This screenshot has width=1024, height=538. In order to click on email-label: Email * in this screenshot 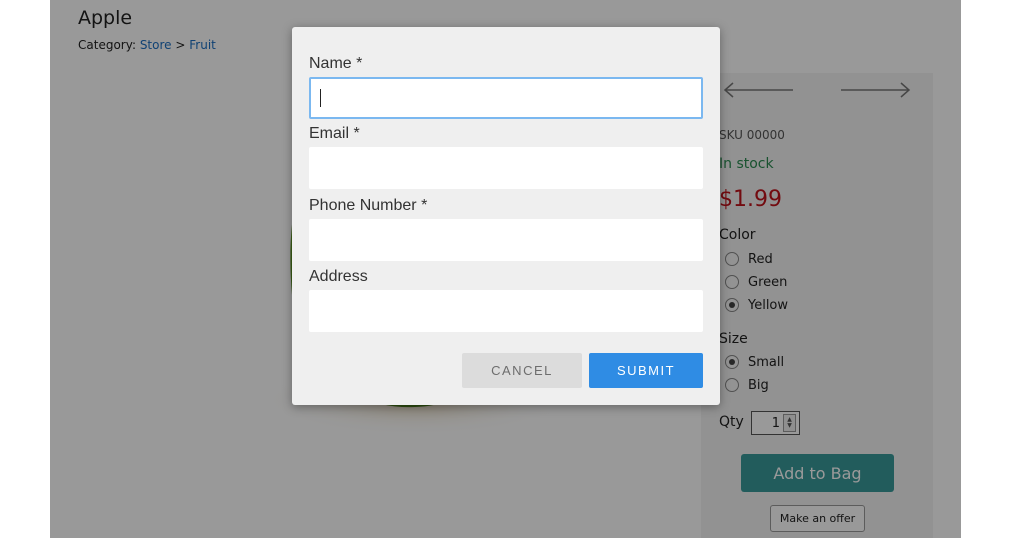, I will do `click(334, 133)`.